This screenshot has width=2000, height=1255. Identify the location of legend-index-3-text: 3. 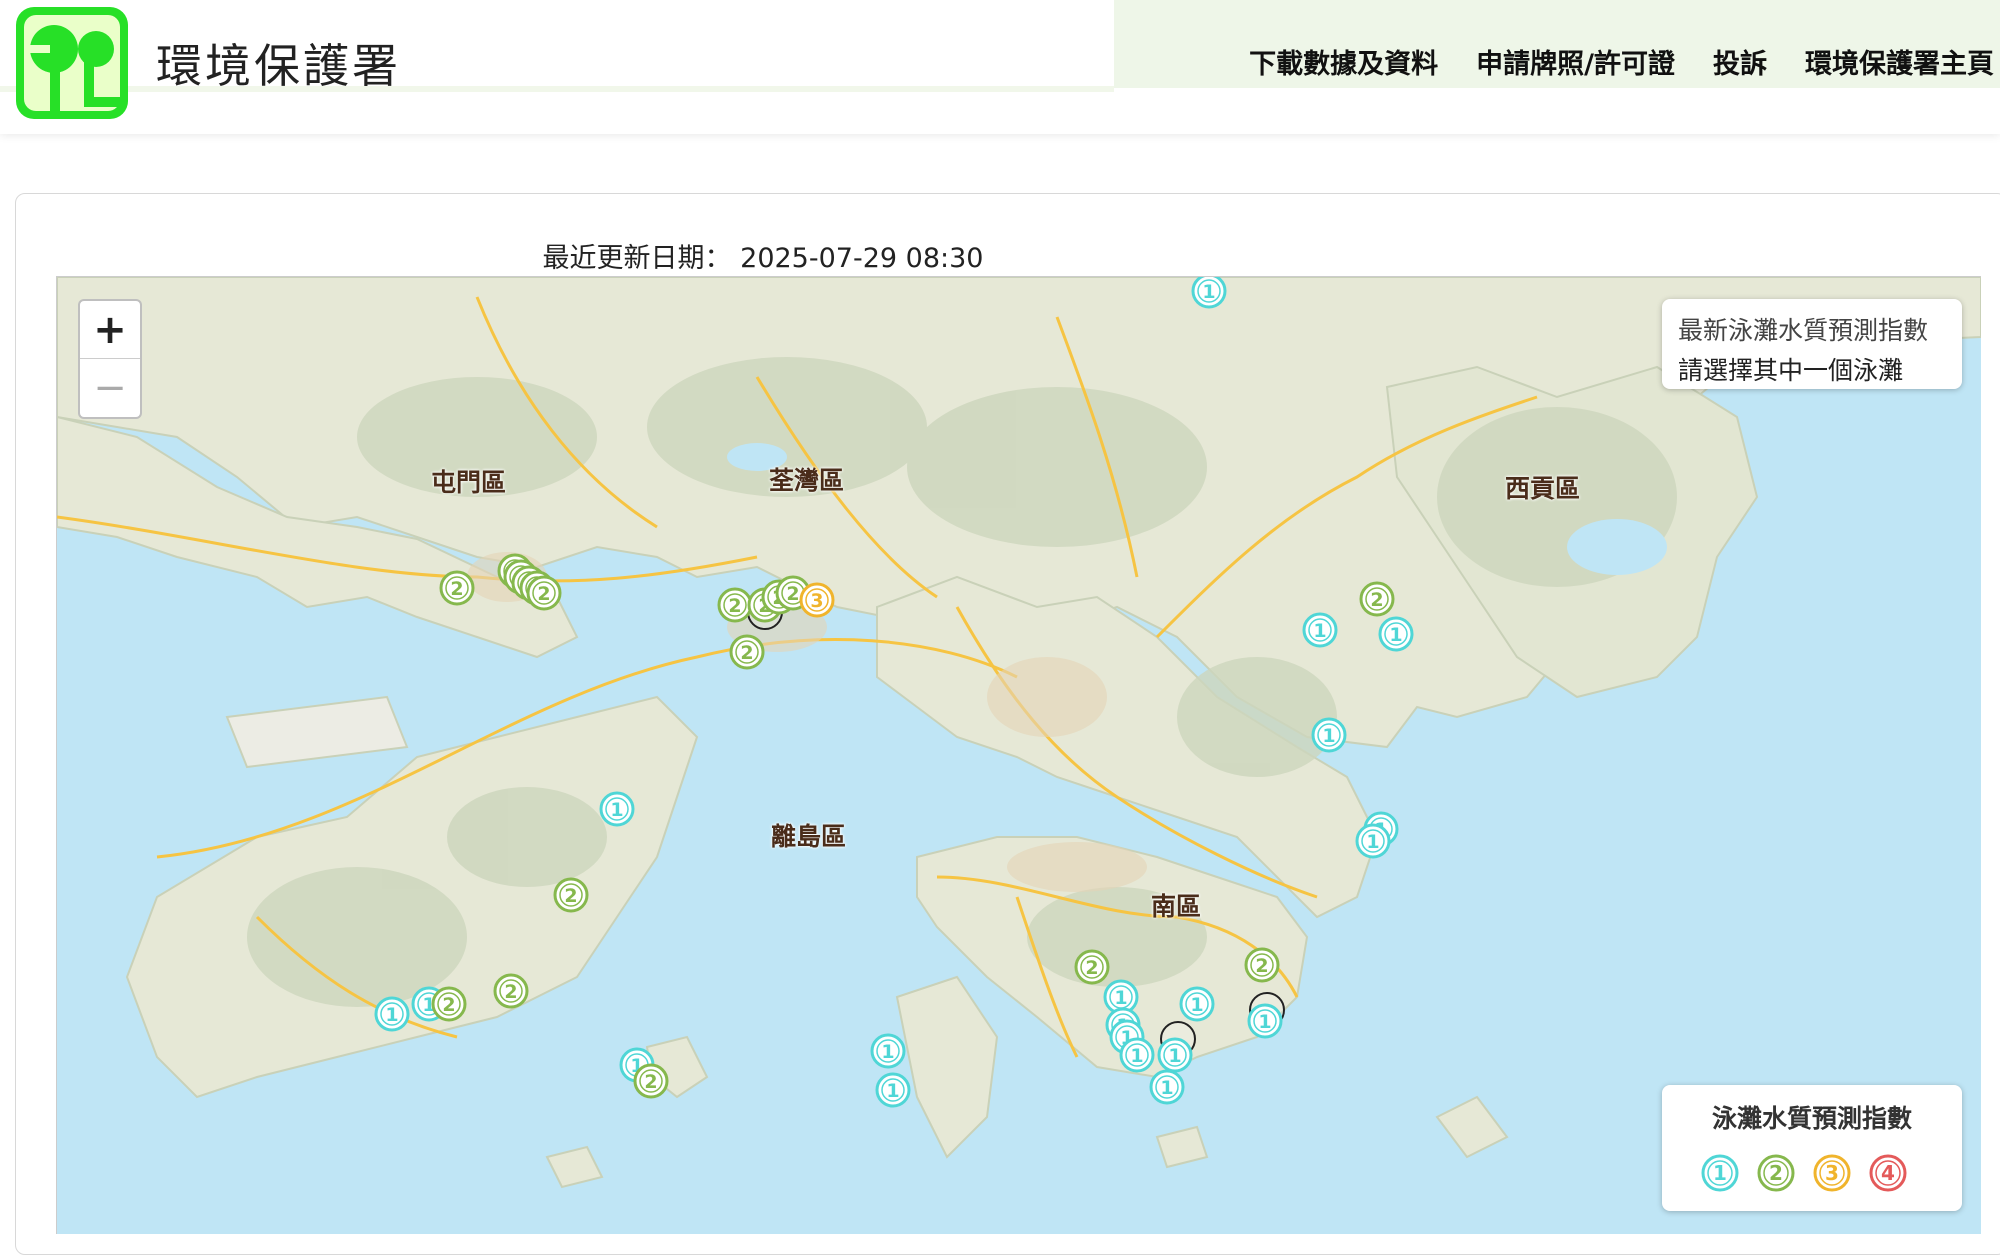
(1832, 1173).